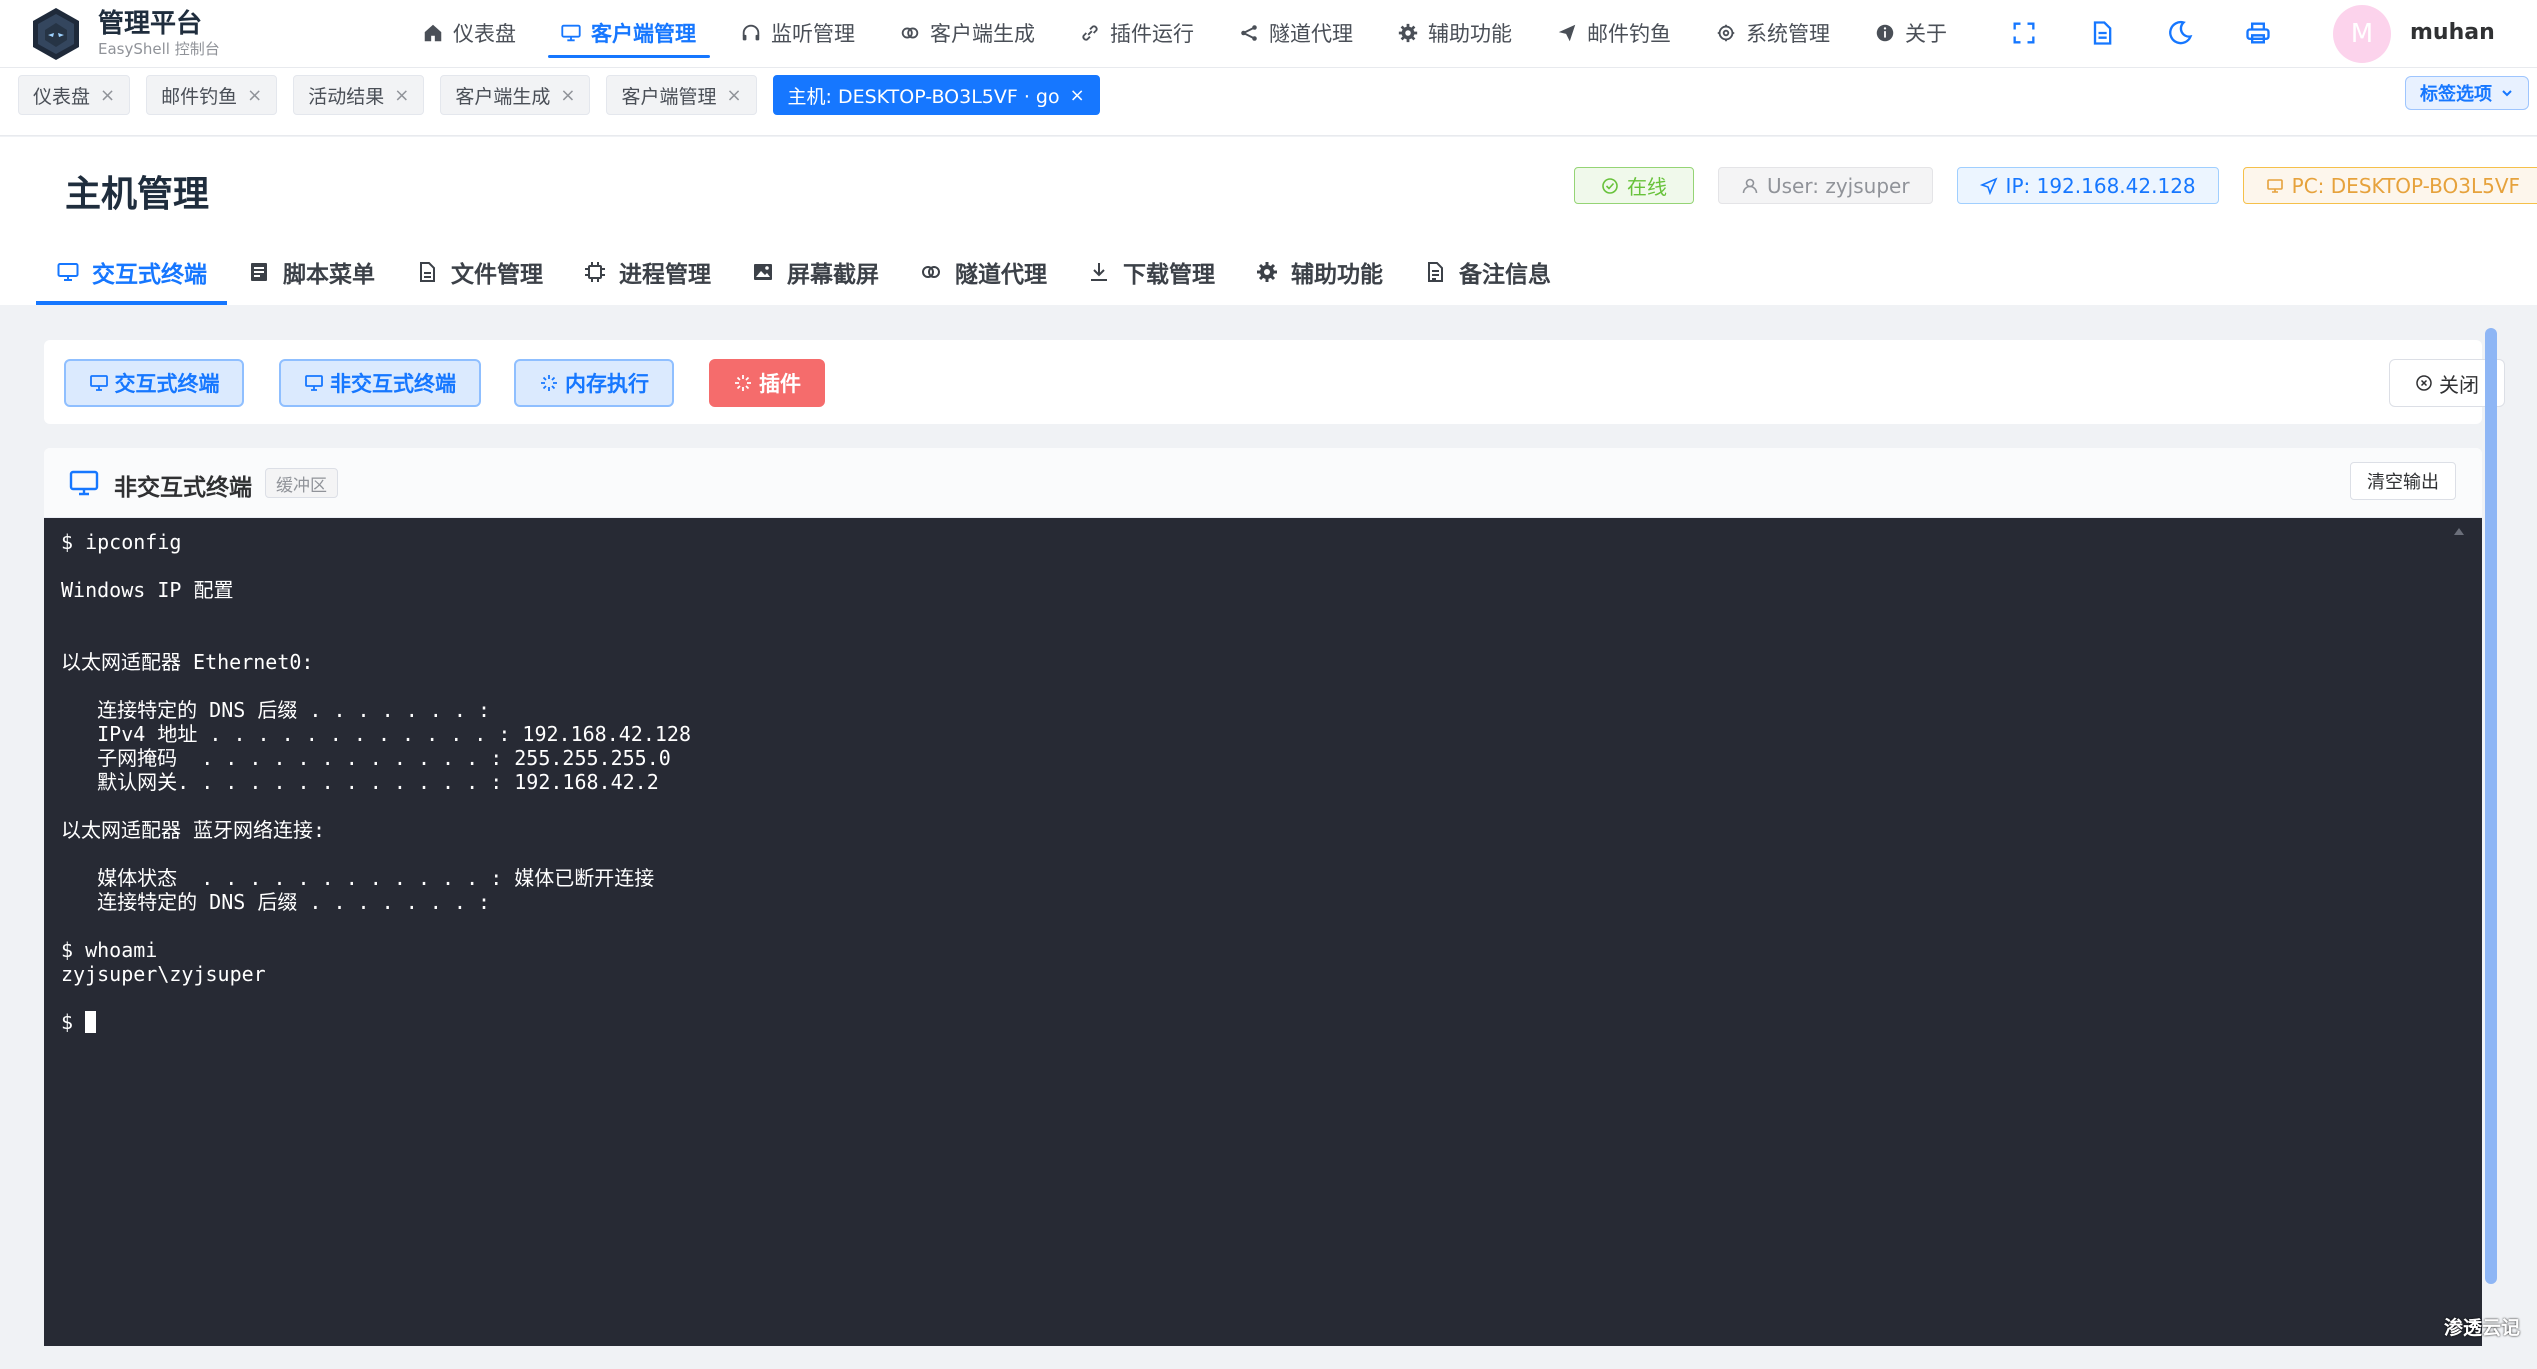  I want to click on nav-label: 系统管理, so click(1788, 34).